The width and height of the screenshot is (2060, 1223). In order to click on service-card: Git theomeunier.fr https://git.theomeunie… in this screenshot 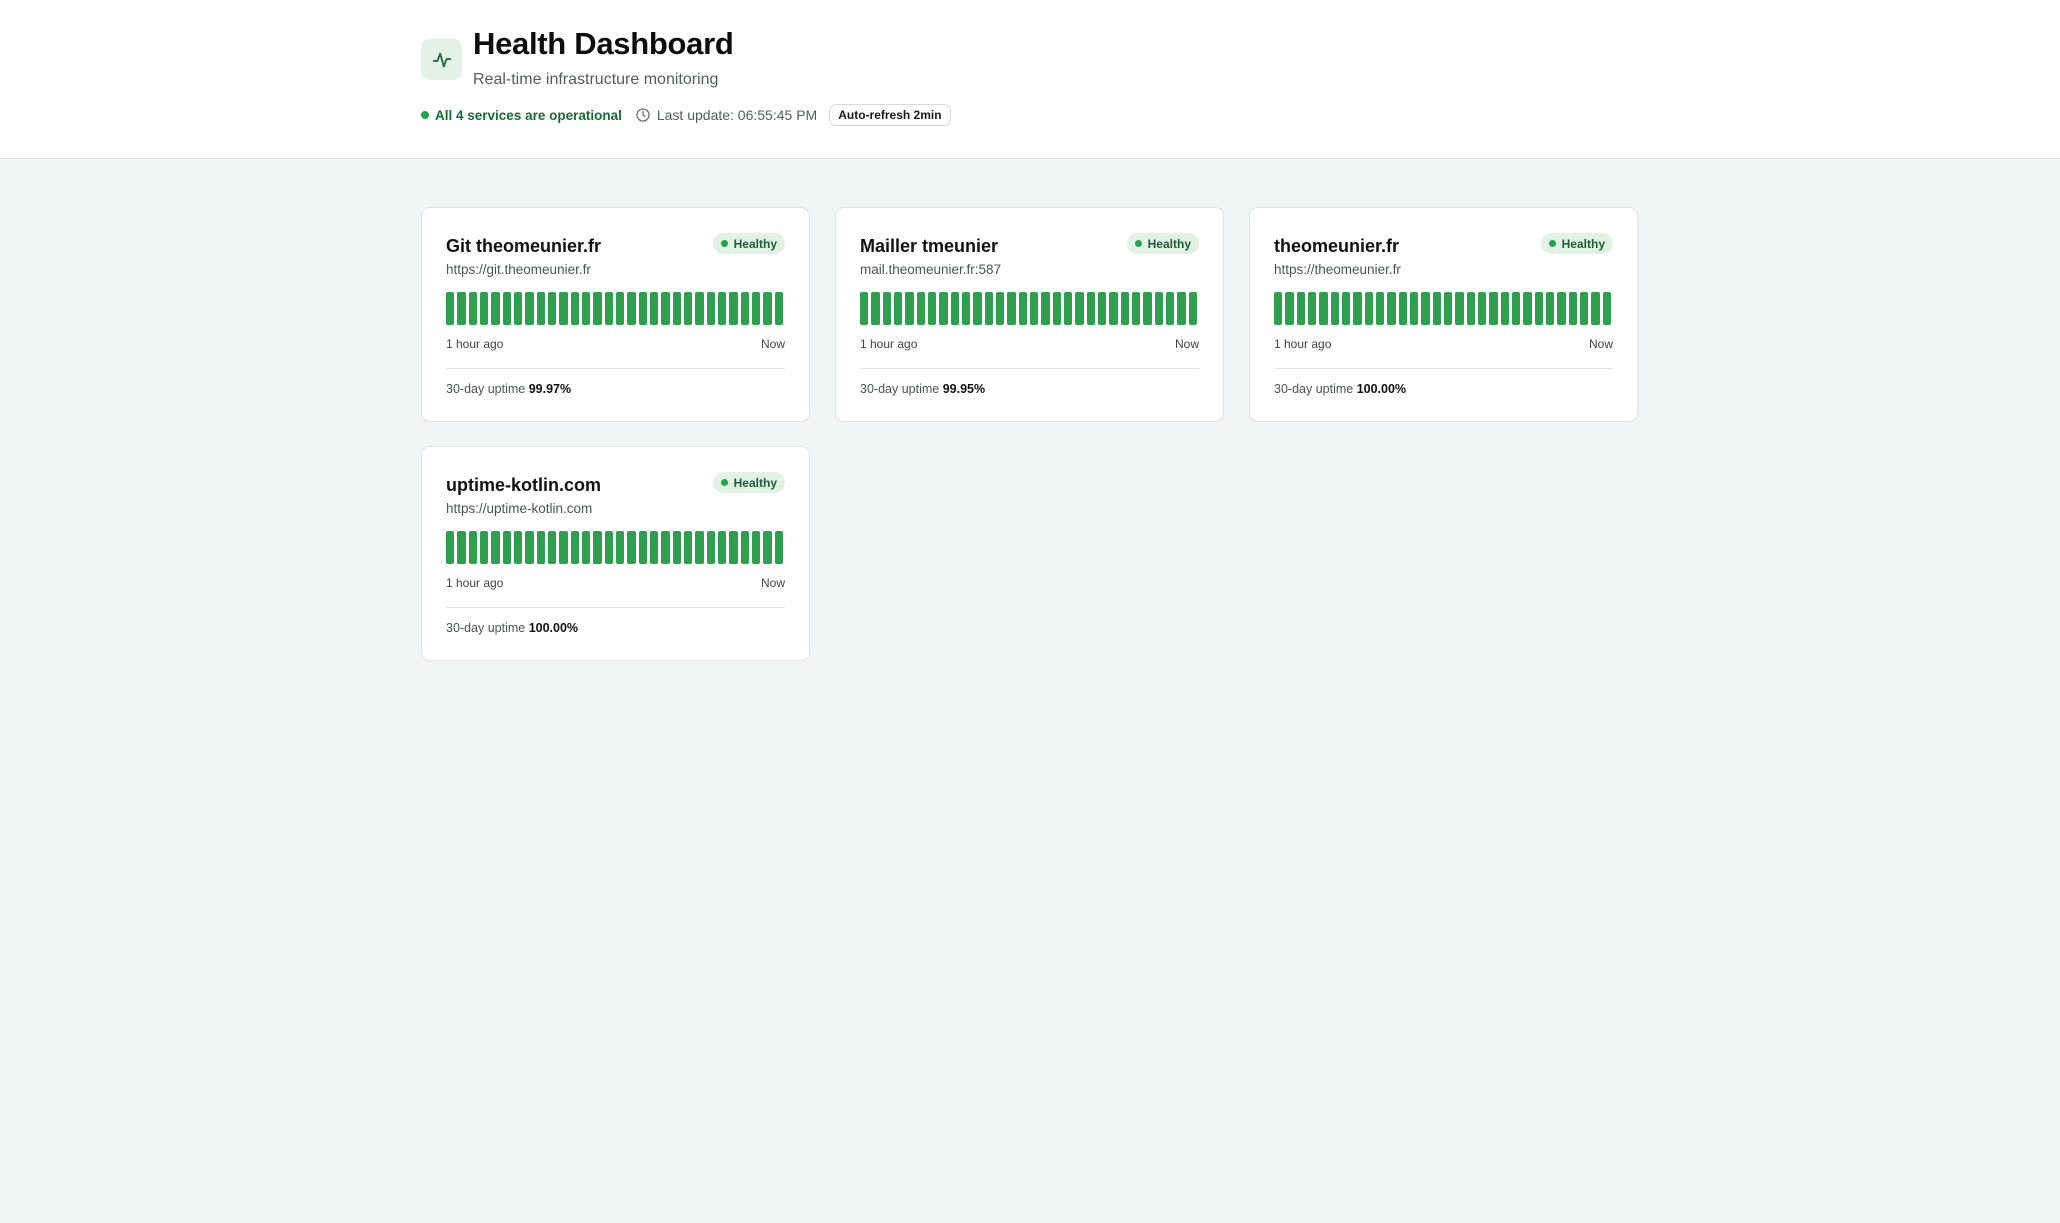, I will do `click(615, 314)`.